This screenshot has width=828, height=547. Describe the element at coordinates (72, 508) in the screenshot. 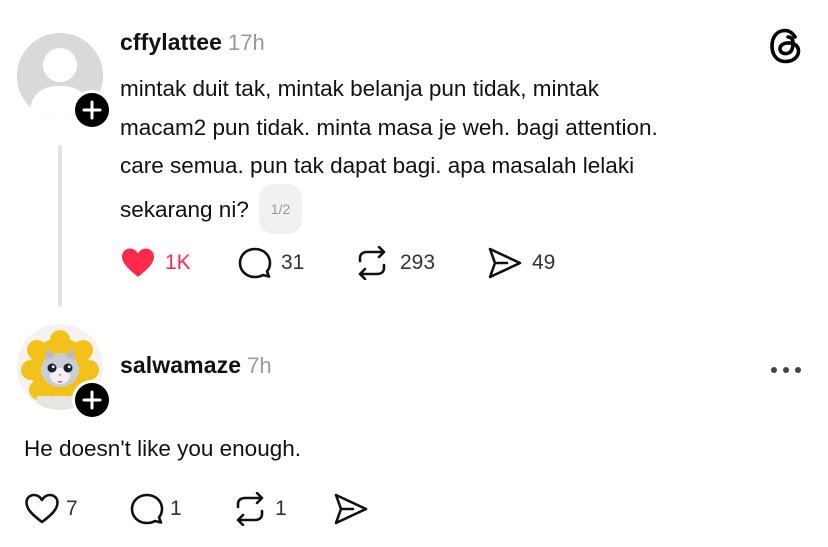

I see `like-count: 7` at that location.